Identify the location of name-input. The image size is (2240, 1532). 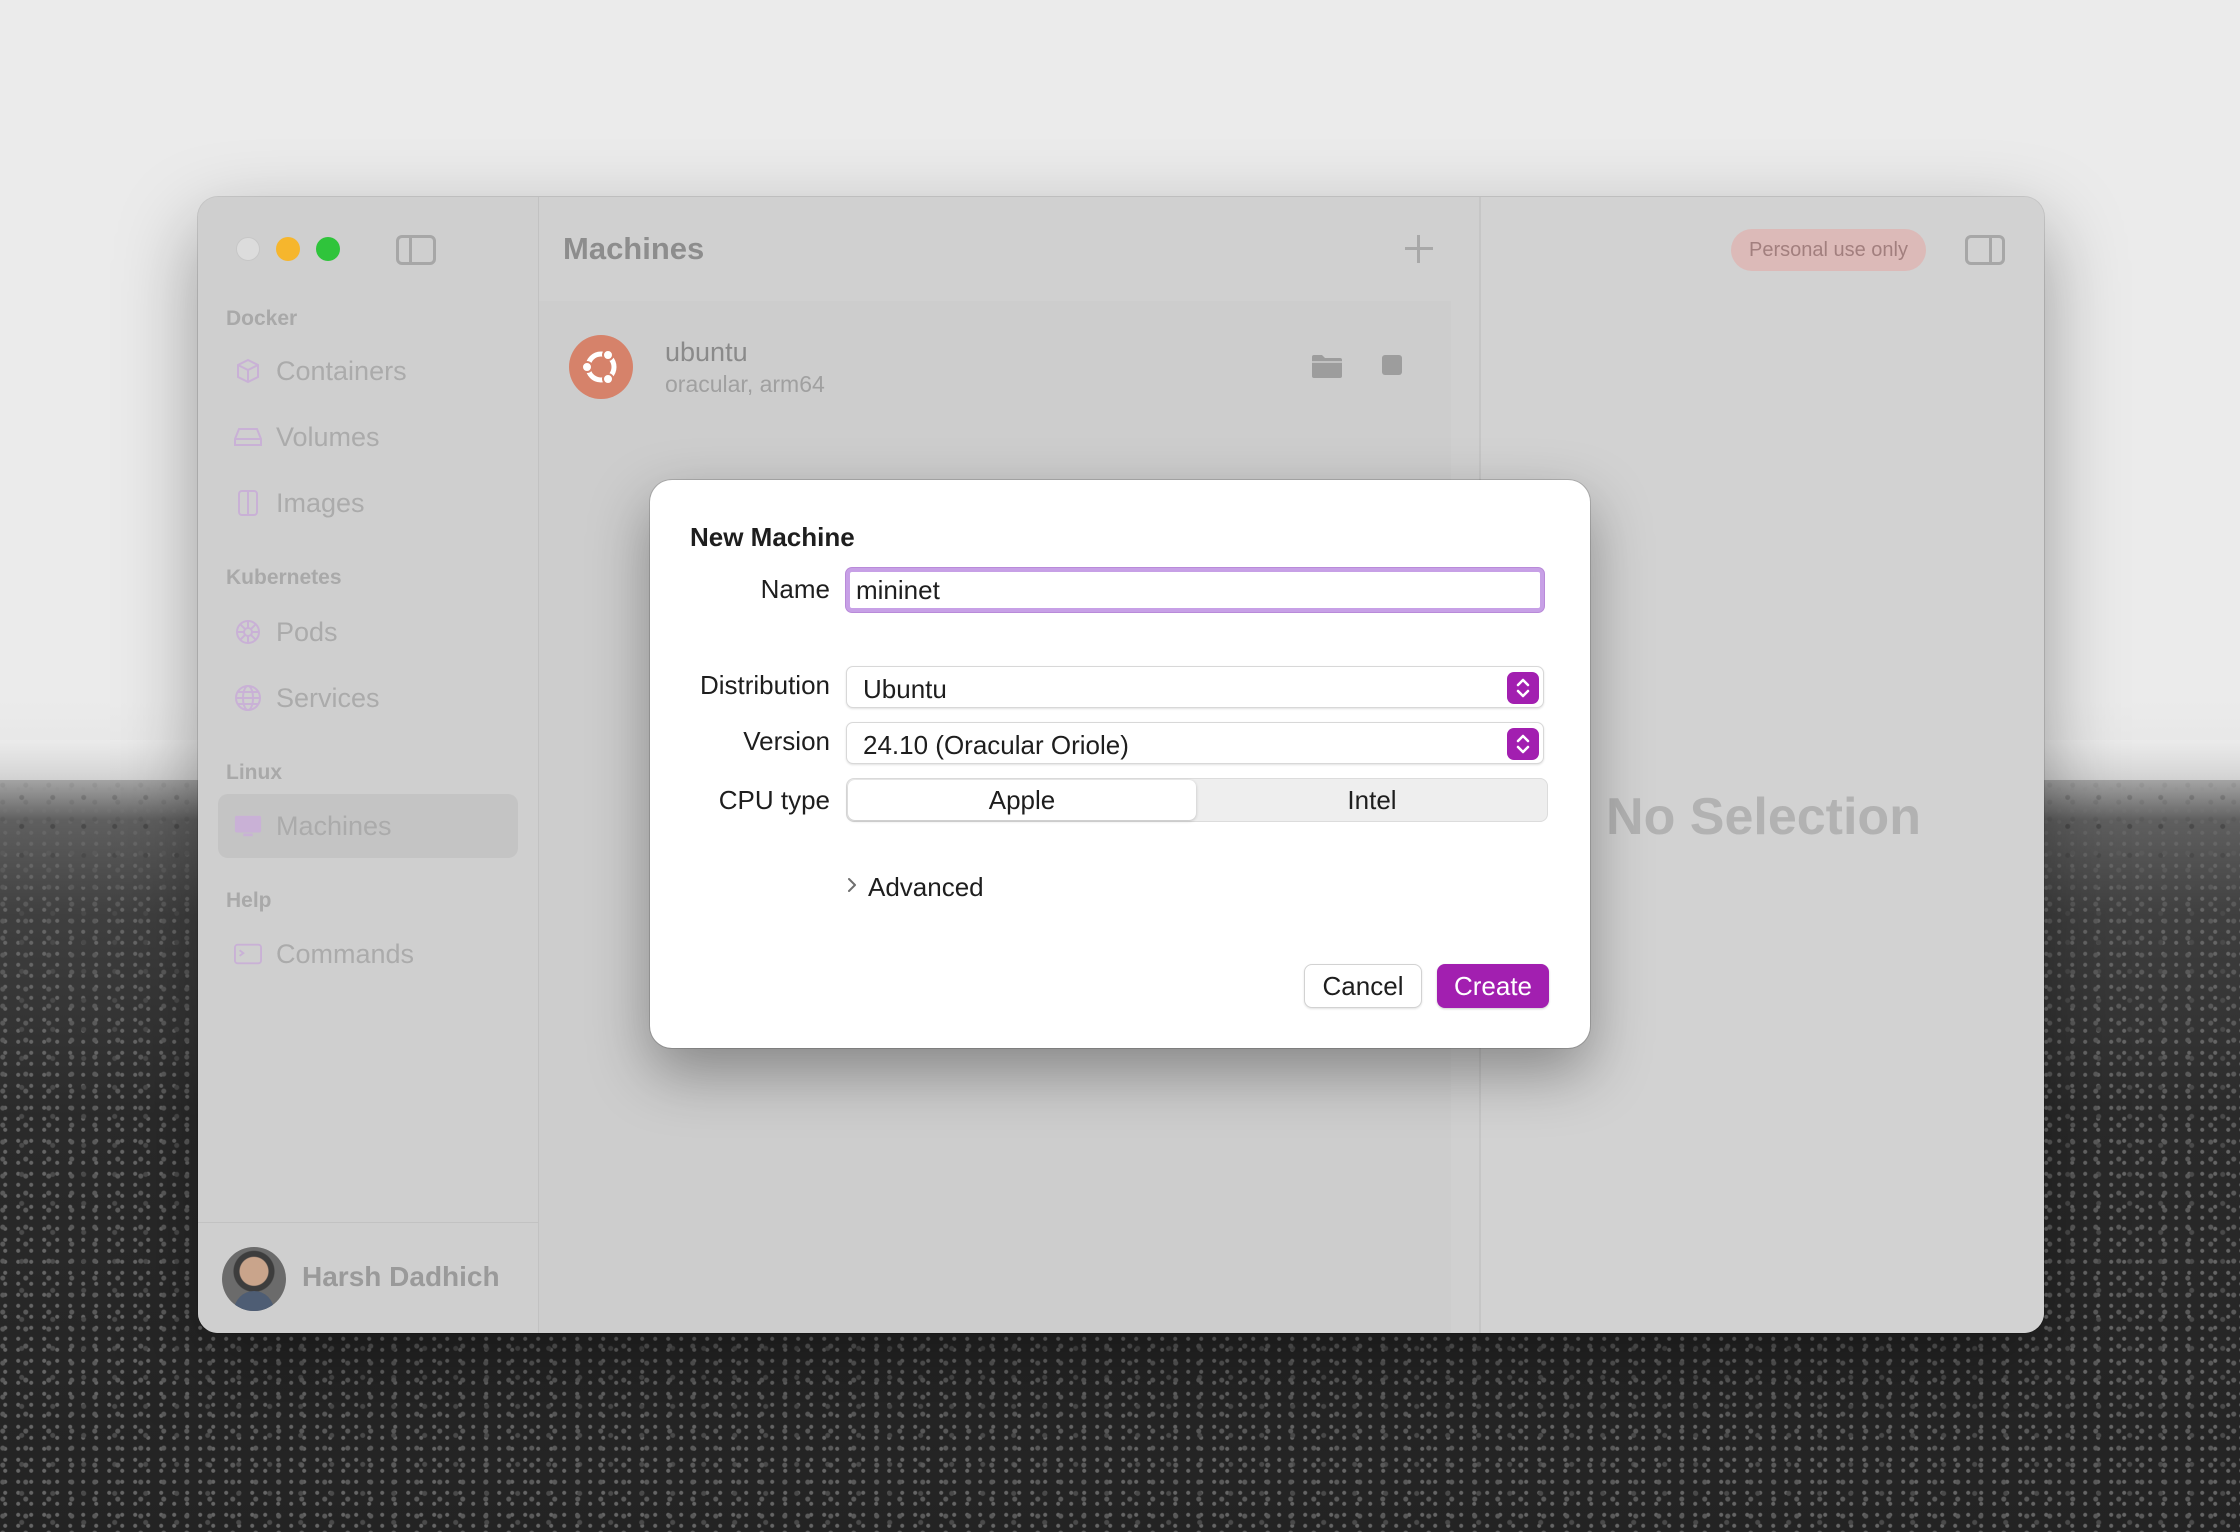
(1195, 590).